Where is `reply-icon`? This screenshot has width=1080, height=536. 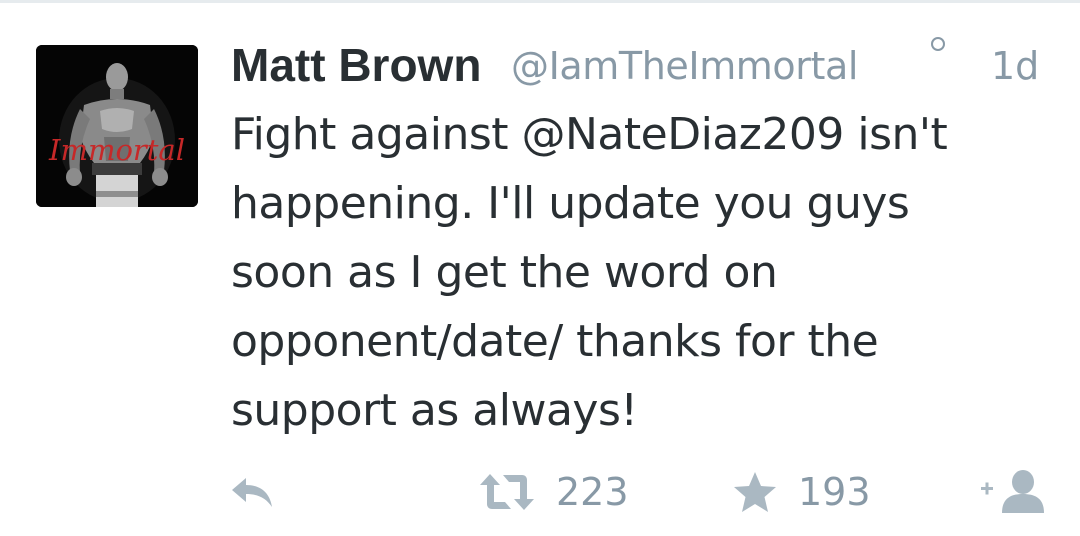
reply-icon is located at coordinates (252, 492).